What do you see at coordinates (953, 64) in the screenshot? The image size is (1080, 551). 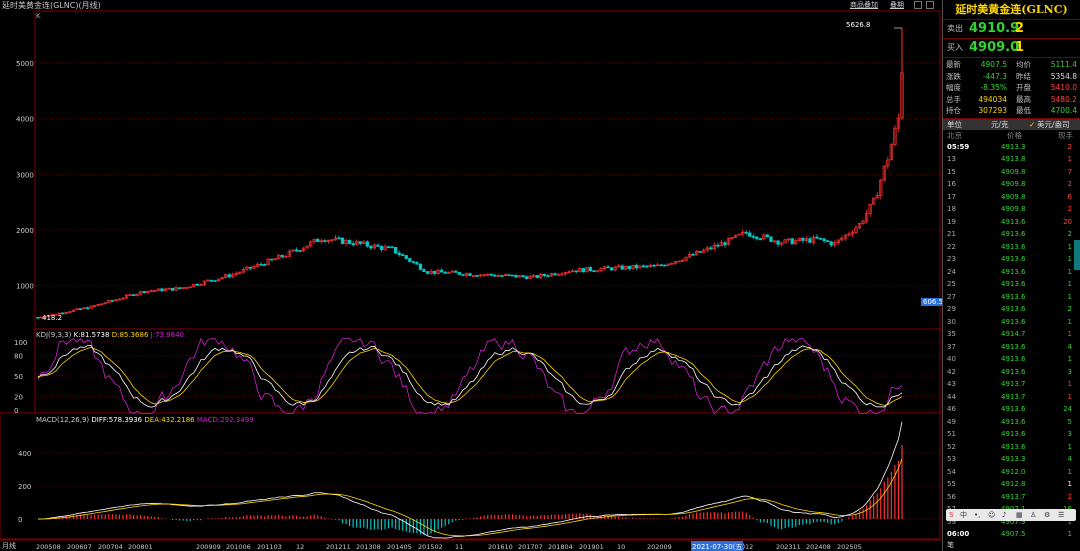 I see `stat-key: 最新` at bounding box center [953, 64].